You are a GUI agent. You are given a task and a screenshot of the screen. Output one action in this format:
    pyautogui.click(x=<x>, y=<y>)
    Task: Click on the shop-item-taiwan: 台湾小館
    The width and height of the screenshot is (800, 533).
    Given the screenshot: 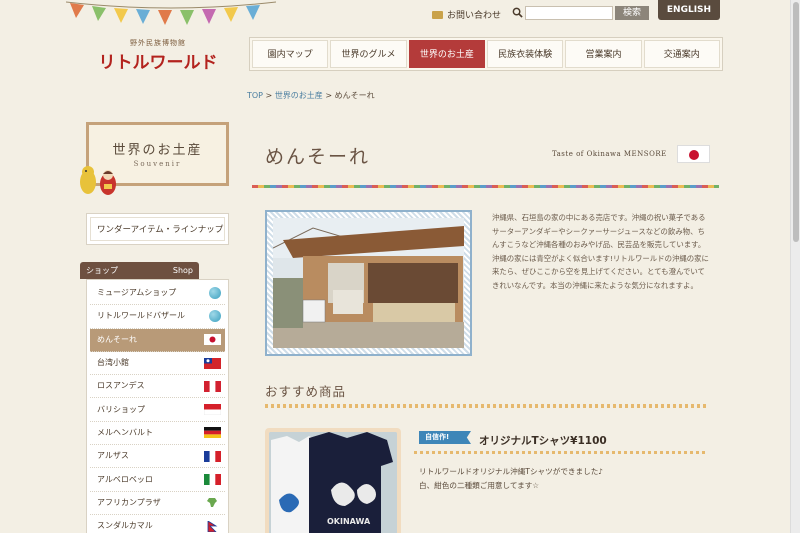 What is the action you would take?
    pyautogui.click(x=157, y=364)
    